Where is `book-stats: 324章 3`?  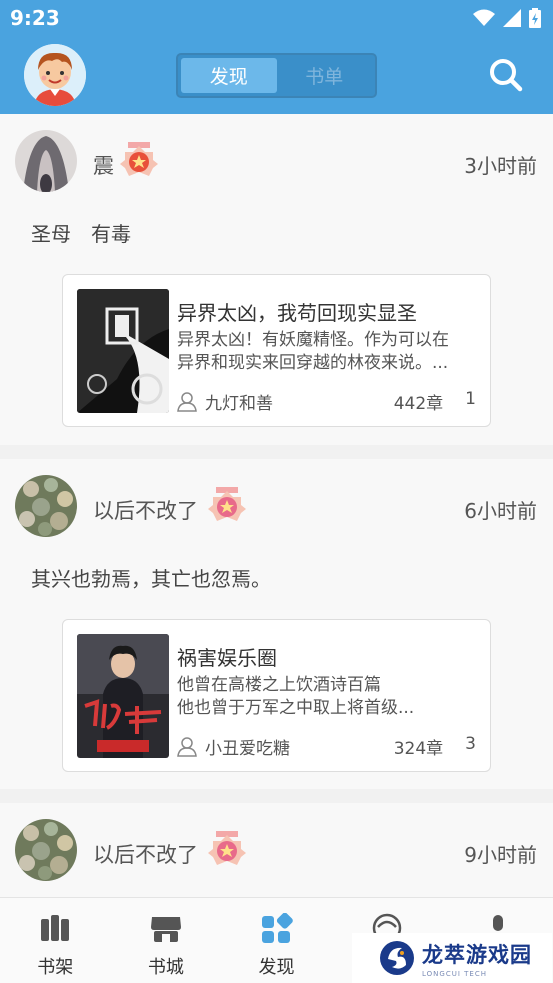
book-stats: 324章 3 is located at coordinates (435, 746).